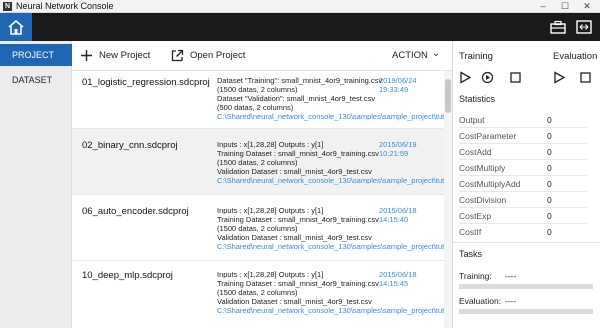  Describe the element at coordinates (511, 276) in the screenshot. I see `training-task-value: ----` at that location.